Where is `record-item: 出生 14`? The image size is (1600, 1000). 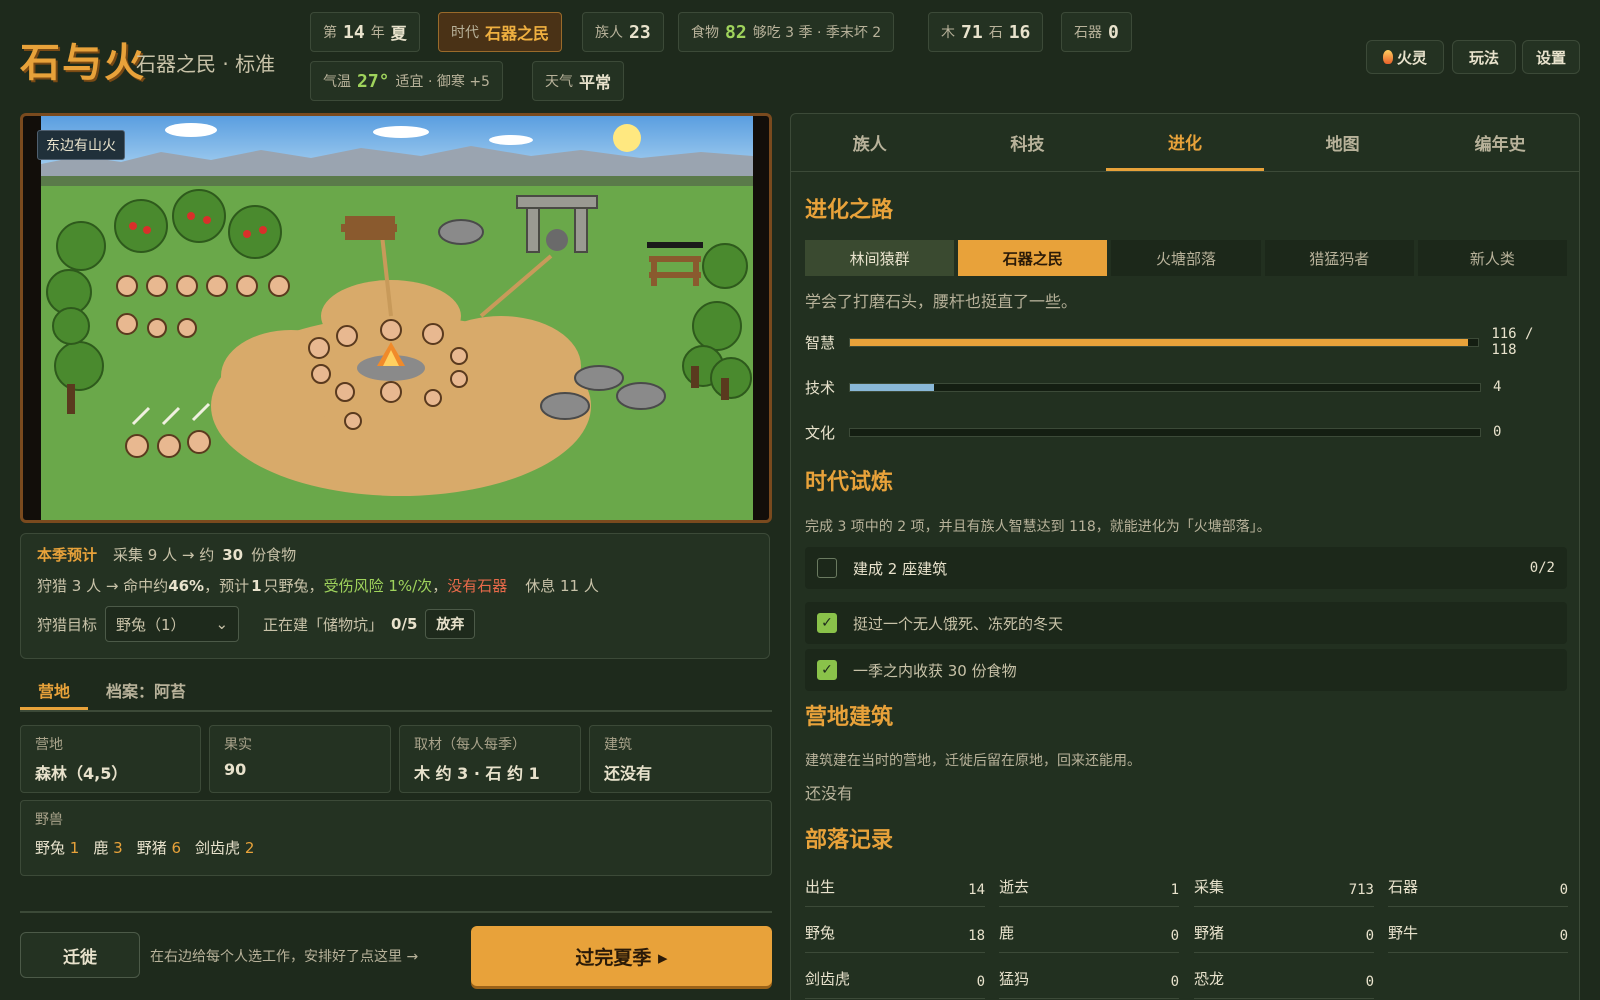
record-item: 出生 14 is located at coordinates (895, 887).